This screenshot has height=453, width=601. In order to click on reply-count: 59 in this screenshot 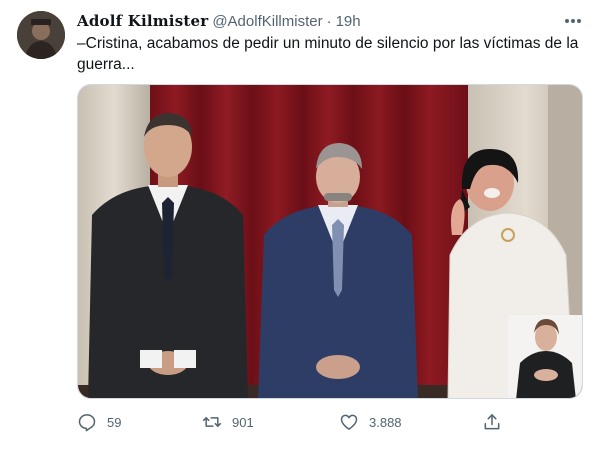, I will do `click(114, 422)`.